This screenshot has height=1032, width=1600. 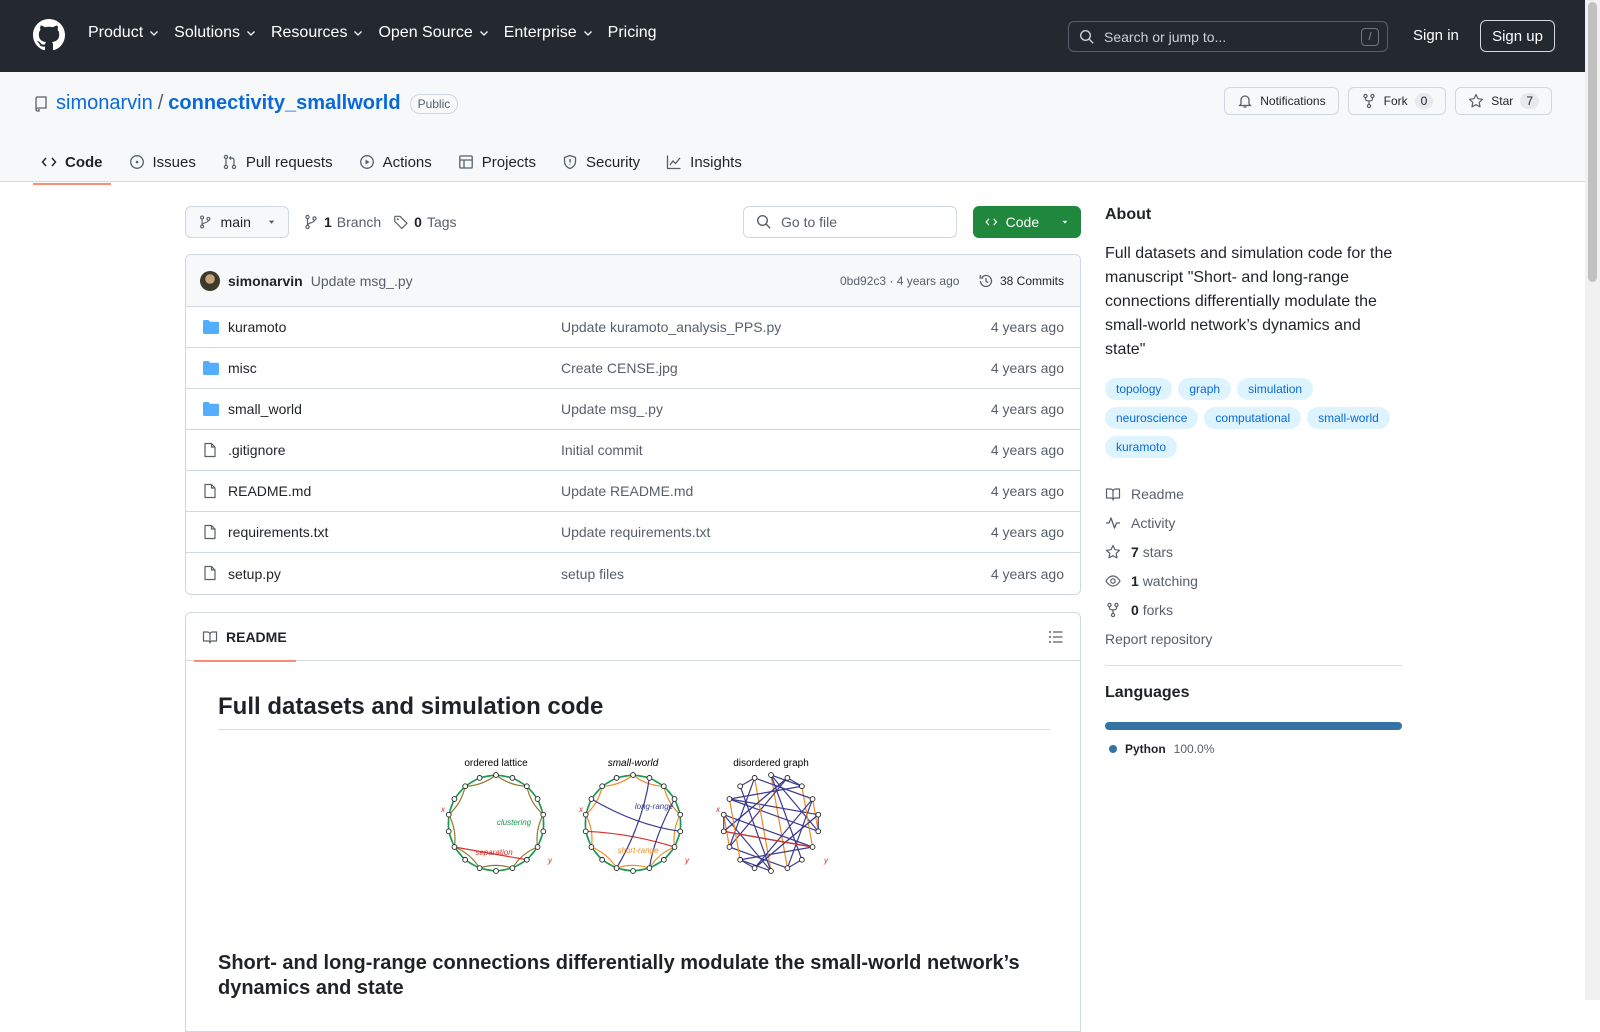 I want to click on fork-button: Fork 0, so click(x=1397, y=101).